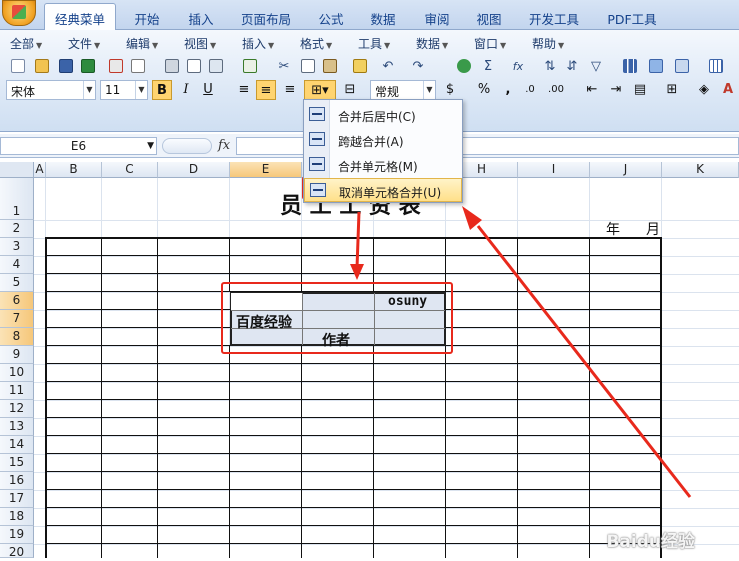 Image resolution: width=739 pixels, height=561 pixels. I want to click on menu-item-unmerge-cells: 取消单元格合并(U), so click(383, 190).